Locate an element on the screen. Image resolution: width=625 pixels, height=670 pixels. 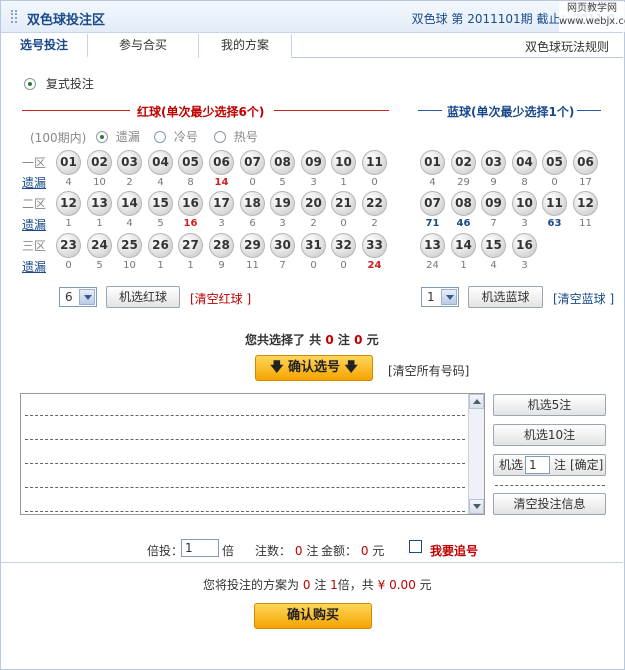
hot-radio is located at coordinates (220, 136).